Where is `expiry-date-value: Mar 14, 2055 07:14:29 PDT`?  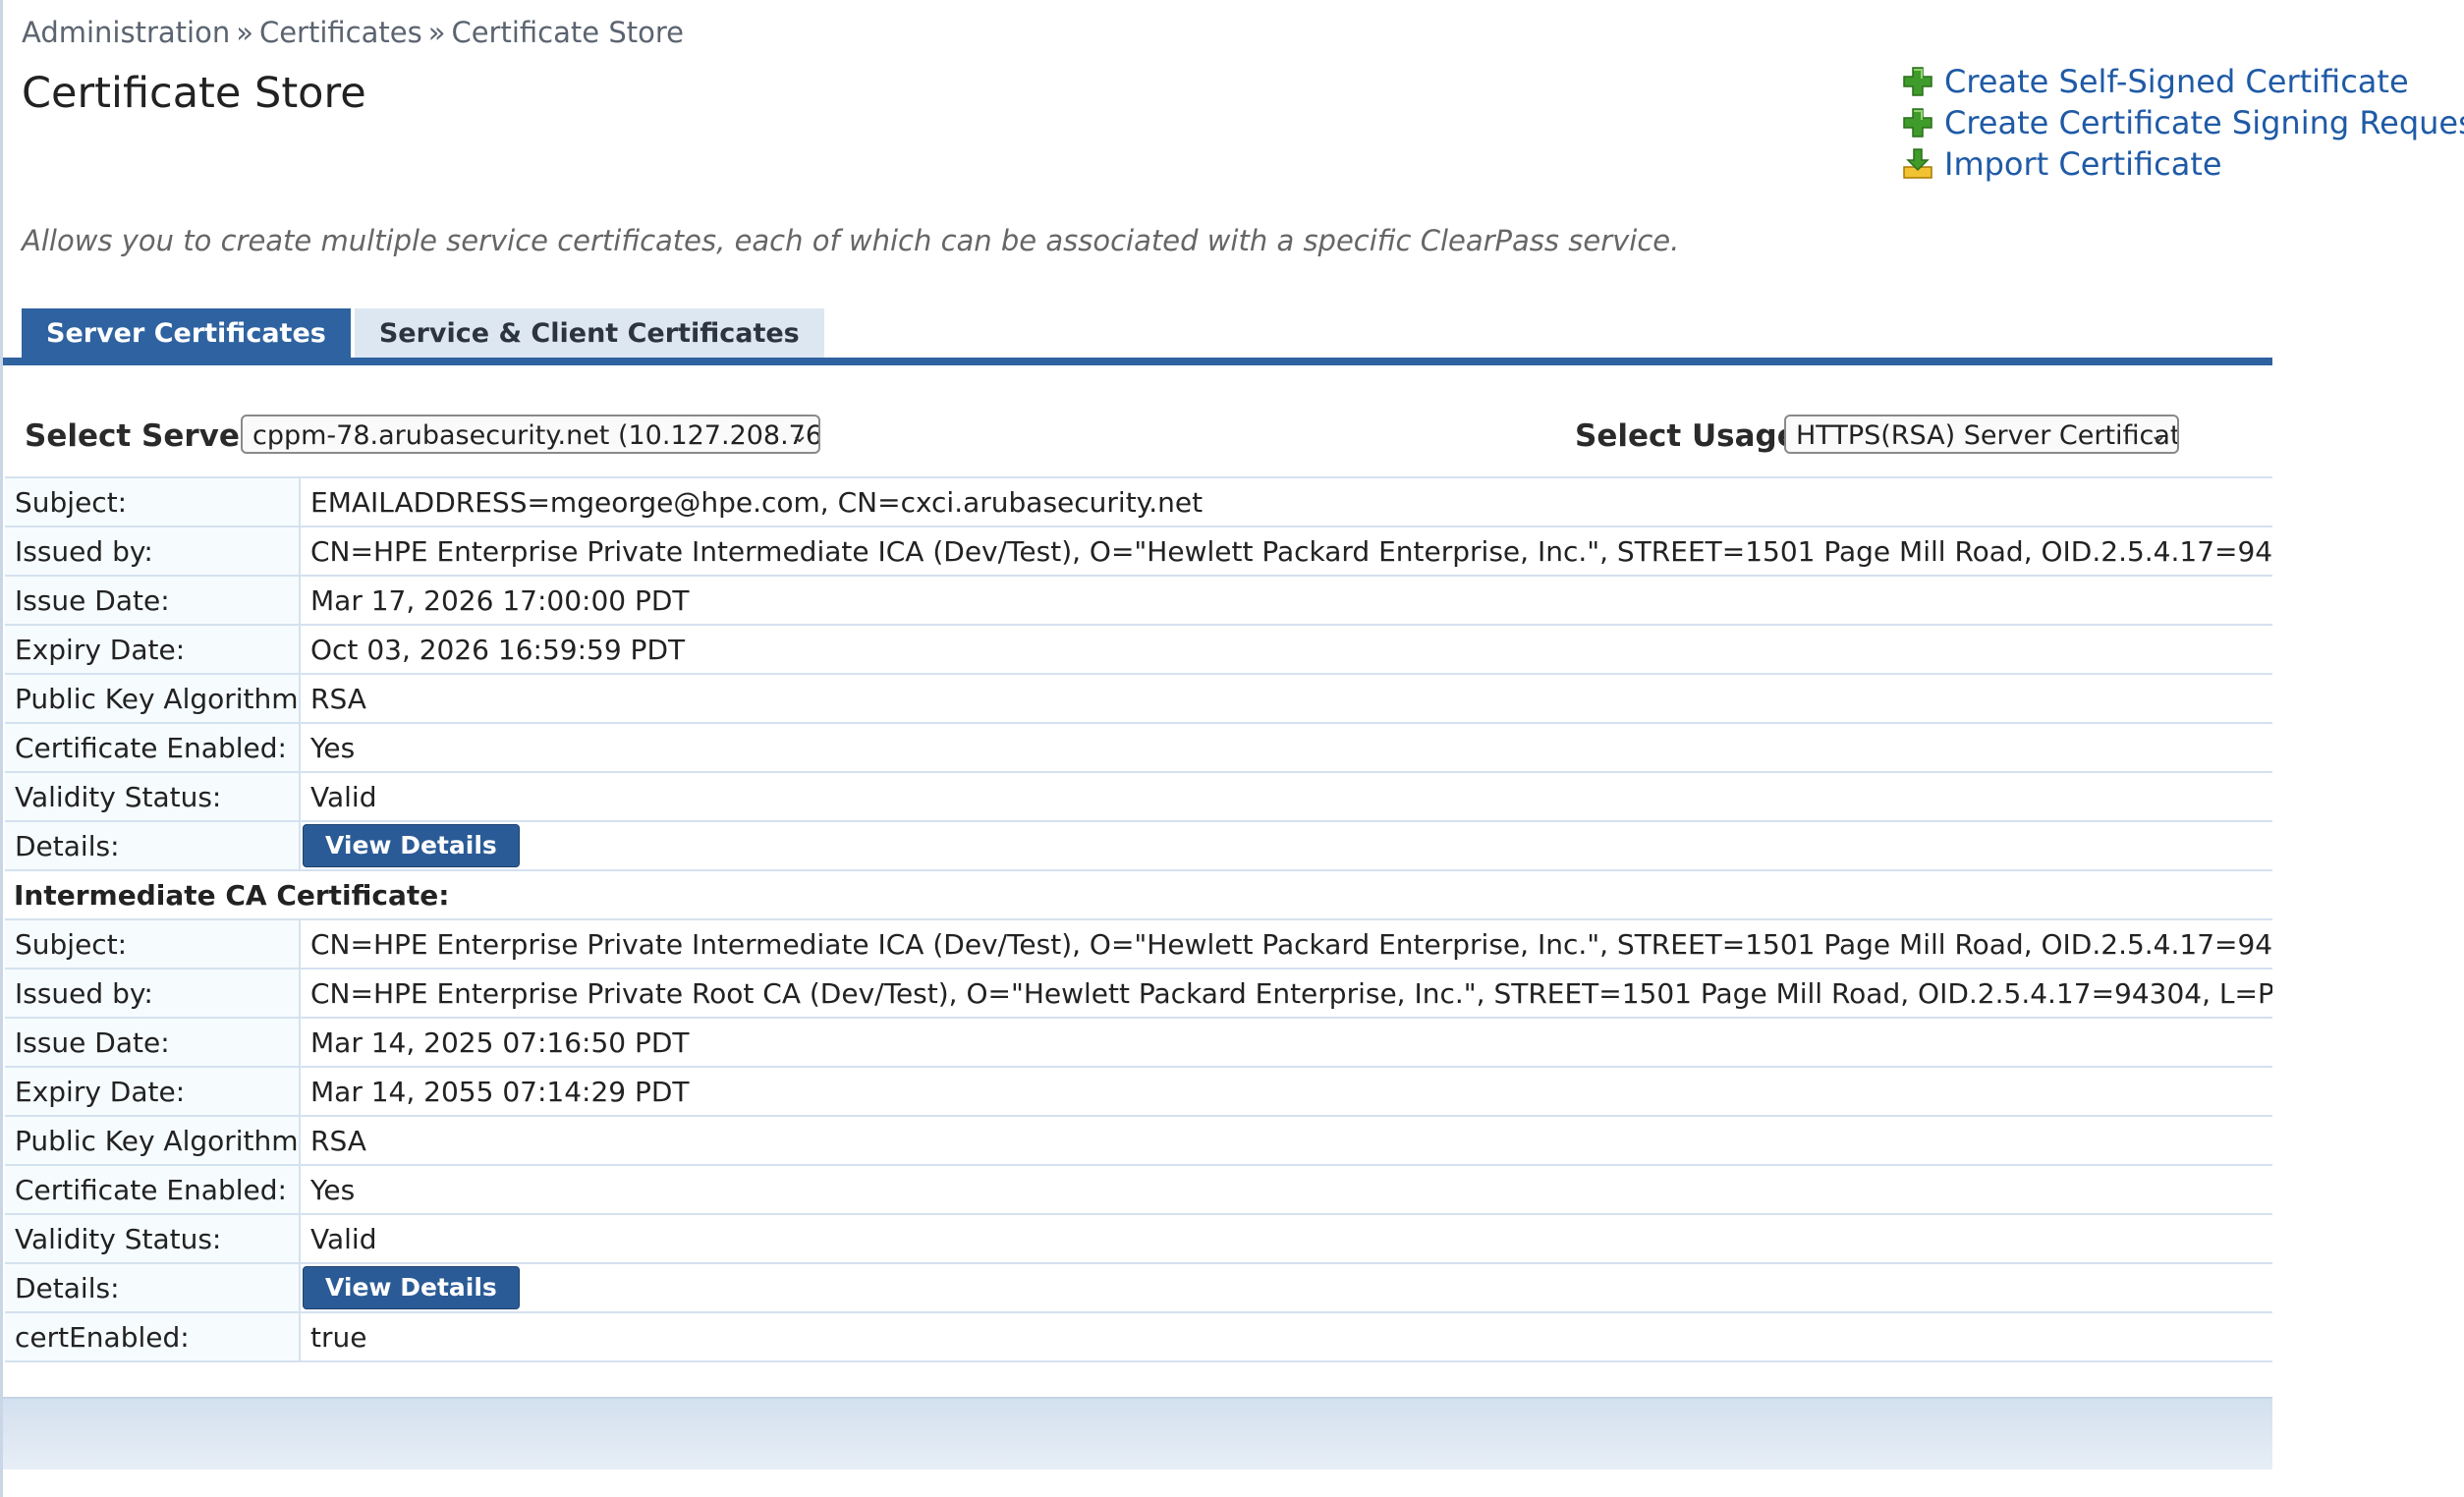 expiry-date-value: Mar 14, 2055 07:14:29 PDT is located at coordinates (1286, 1091).